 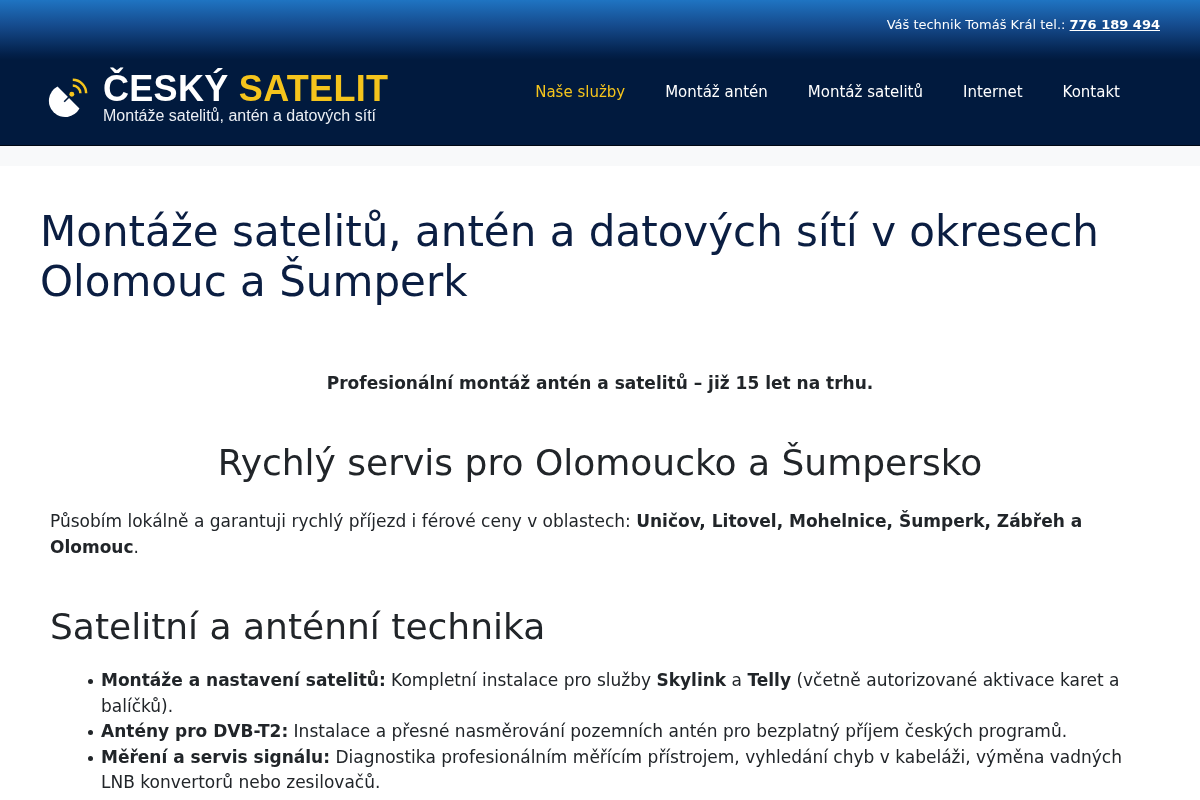 I want to click on nav-link: Naše služby, so click(x=580, y=92).